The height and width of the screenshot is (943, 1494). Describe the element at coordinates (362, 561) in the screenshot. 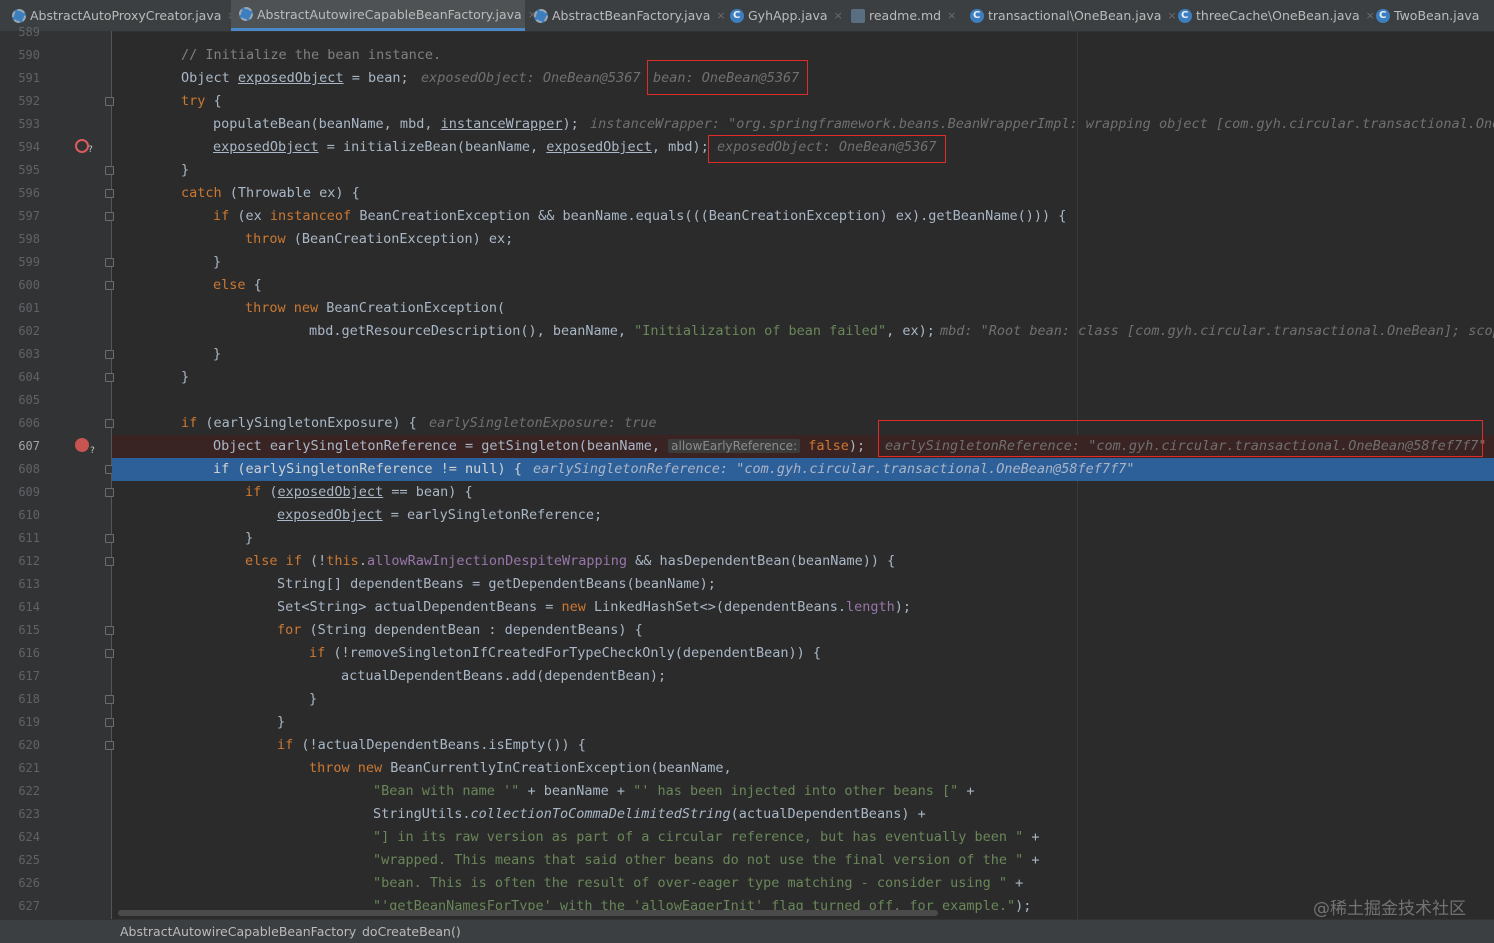

I see `code-token: .` at that location.